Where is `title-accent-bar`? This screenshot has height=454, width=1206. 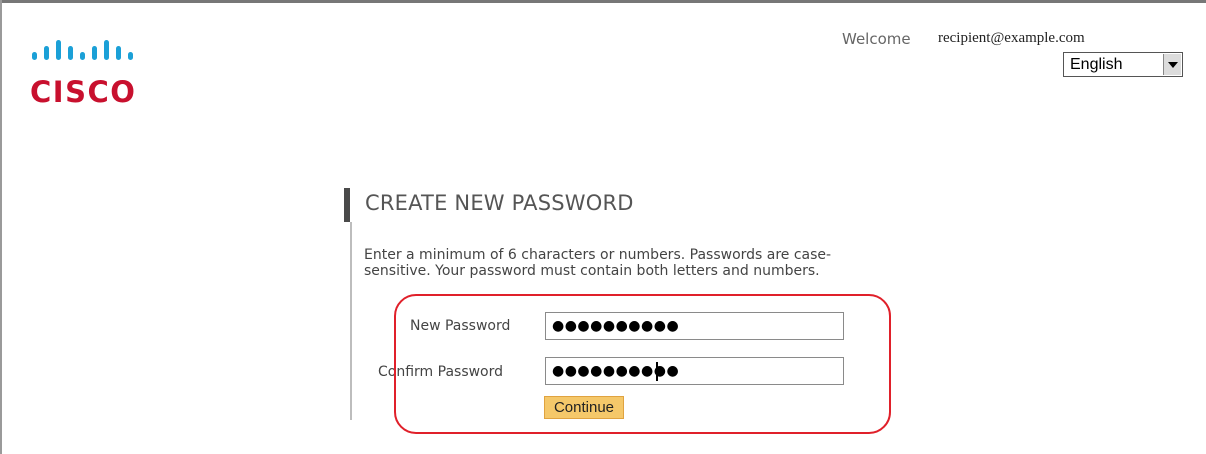 title-accent-bar is located at coordinates (347, 205).